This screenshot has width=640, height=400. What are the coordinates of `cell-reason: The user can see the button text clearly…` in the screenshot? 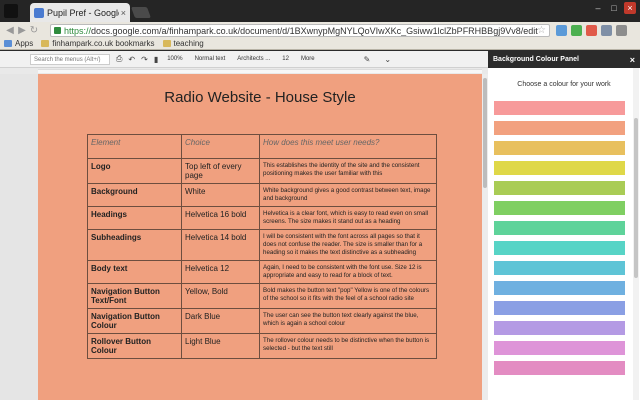 It's located at (348, 321).